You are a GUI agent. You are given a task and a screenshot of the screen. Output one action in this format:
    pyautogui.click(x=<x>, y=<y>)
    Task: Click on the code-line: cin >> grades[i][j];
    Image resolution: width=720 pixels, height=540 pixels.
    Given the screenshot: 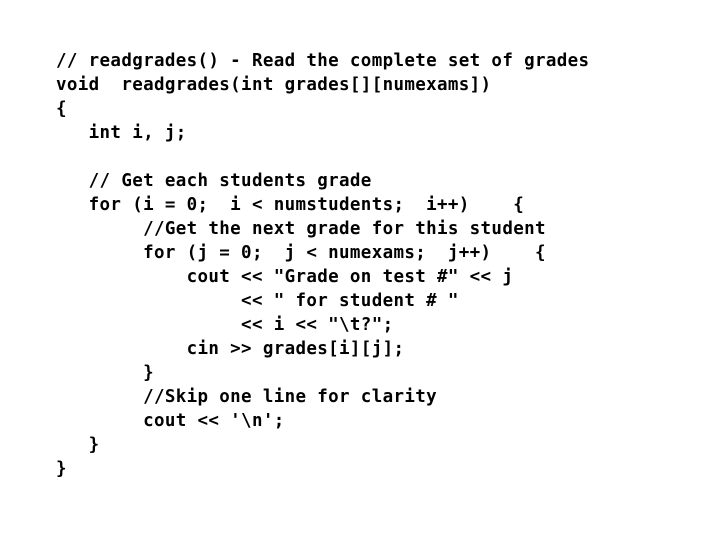 What is the action you would take?
    pyautogui.click(x=230, y=349)
    